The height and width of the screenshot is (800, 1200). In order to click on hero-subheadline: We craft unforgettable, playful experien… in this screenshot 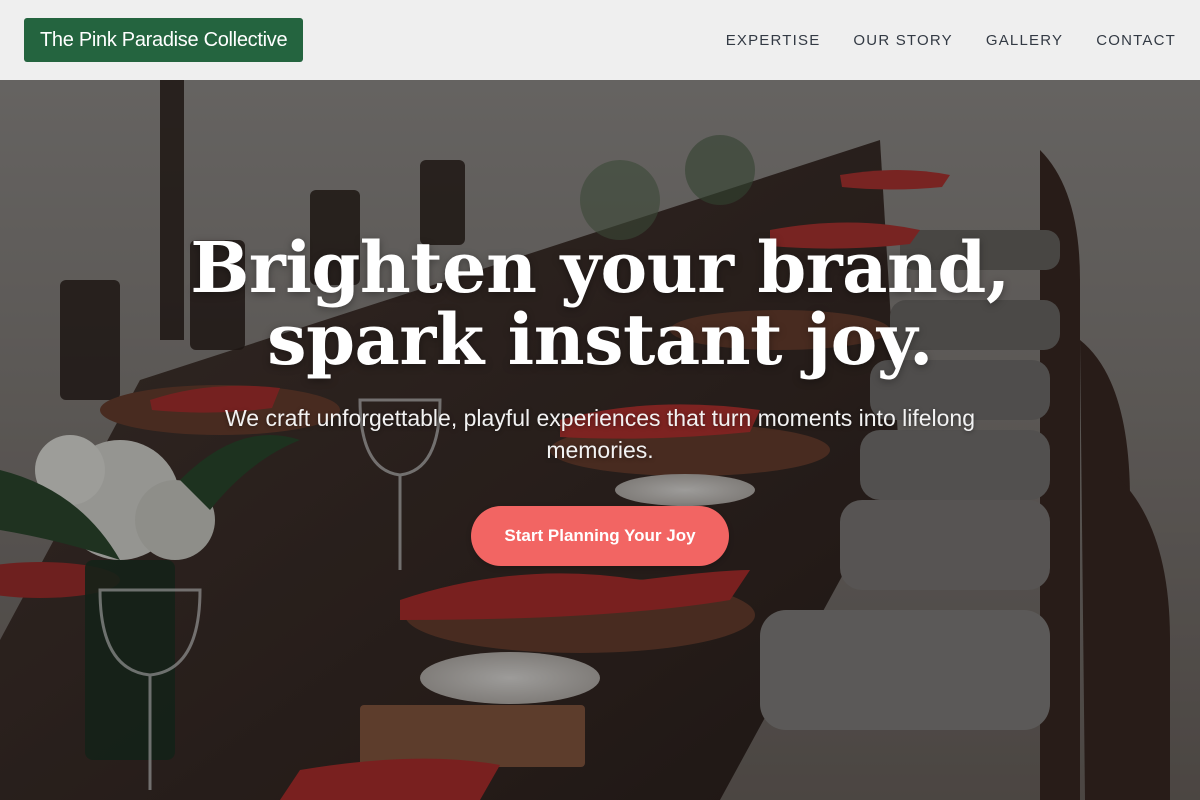, I will do `click(600, 434)`.